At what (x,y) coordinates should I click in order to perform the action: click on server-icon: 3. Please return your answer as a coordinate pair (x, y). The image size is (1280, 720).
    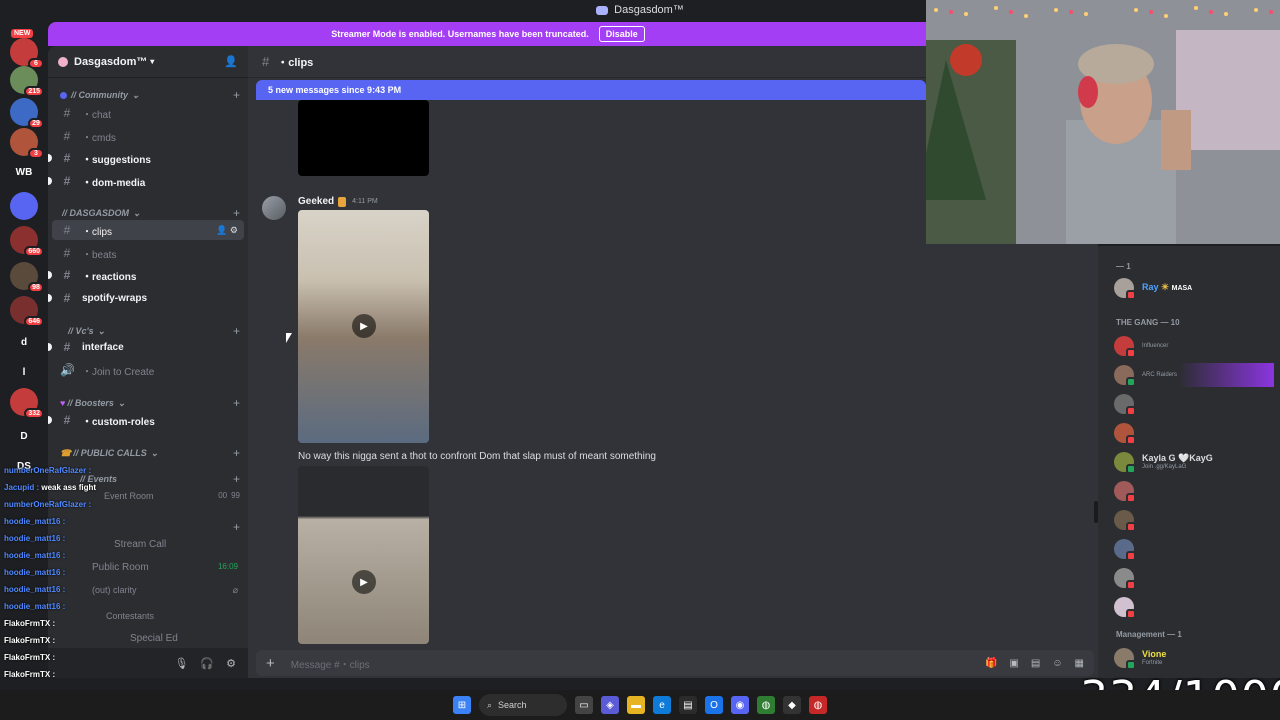
    Looking at the image, I should click on (27, 143).